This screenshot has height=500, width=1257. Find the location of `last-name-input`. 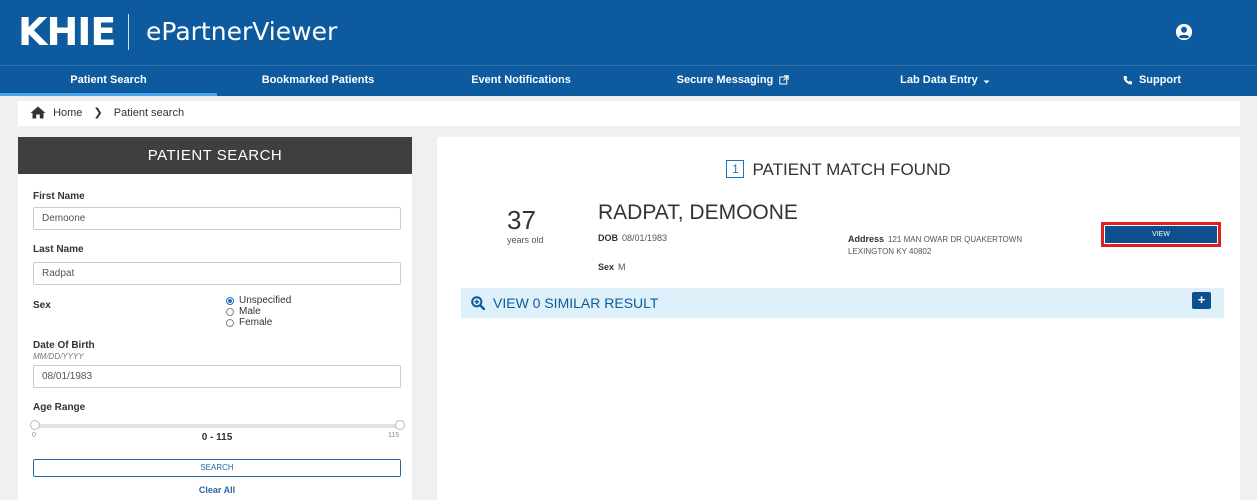

last-name-input is located at coordinates (217, 273).